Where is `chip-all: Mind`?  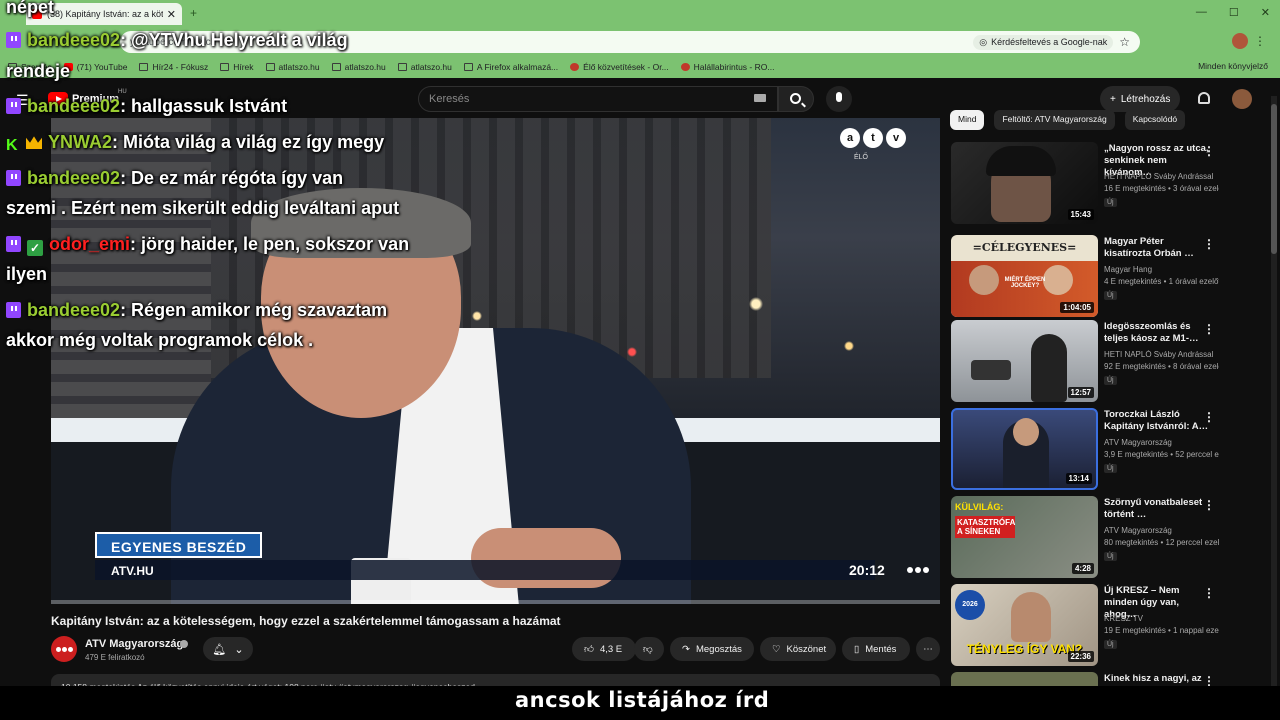 chip-all: Mind is located at coordinates (967, 120).